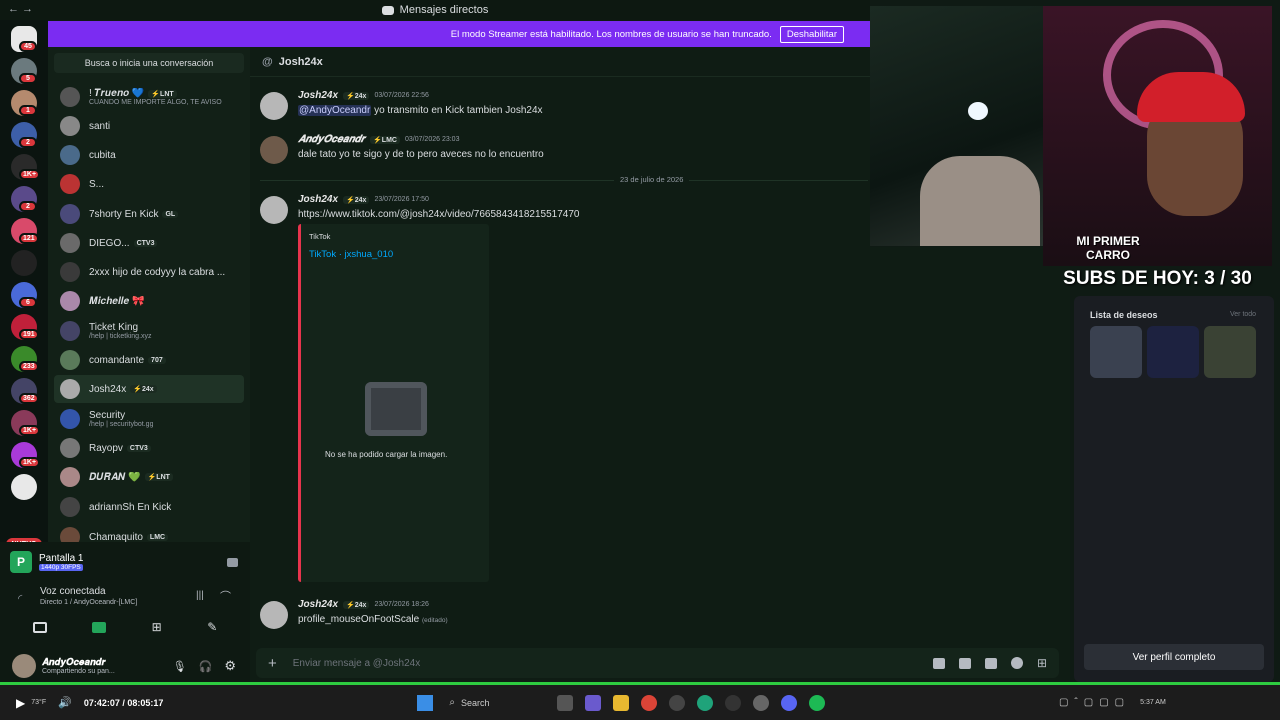 This screenshot has width=1280, height=720. Describe the element at coordinates (230, 666) in the screenshot. I see `settings-gear-icon: ⚙` at that location.